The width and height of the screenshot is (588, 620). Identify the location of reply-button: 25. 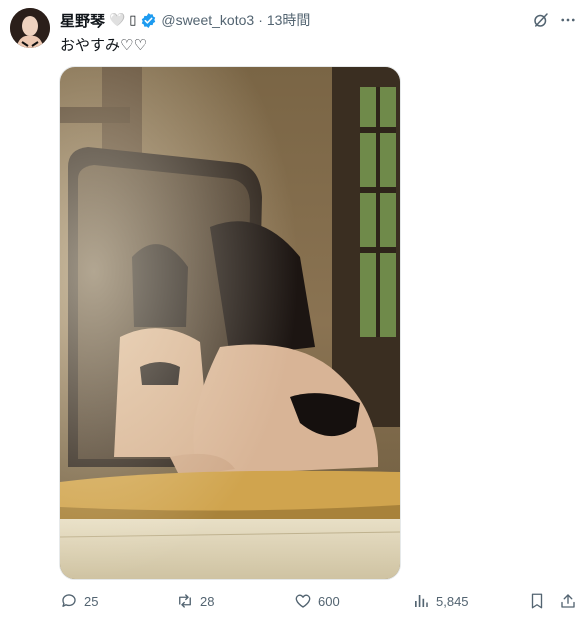
(79, 601).